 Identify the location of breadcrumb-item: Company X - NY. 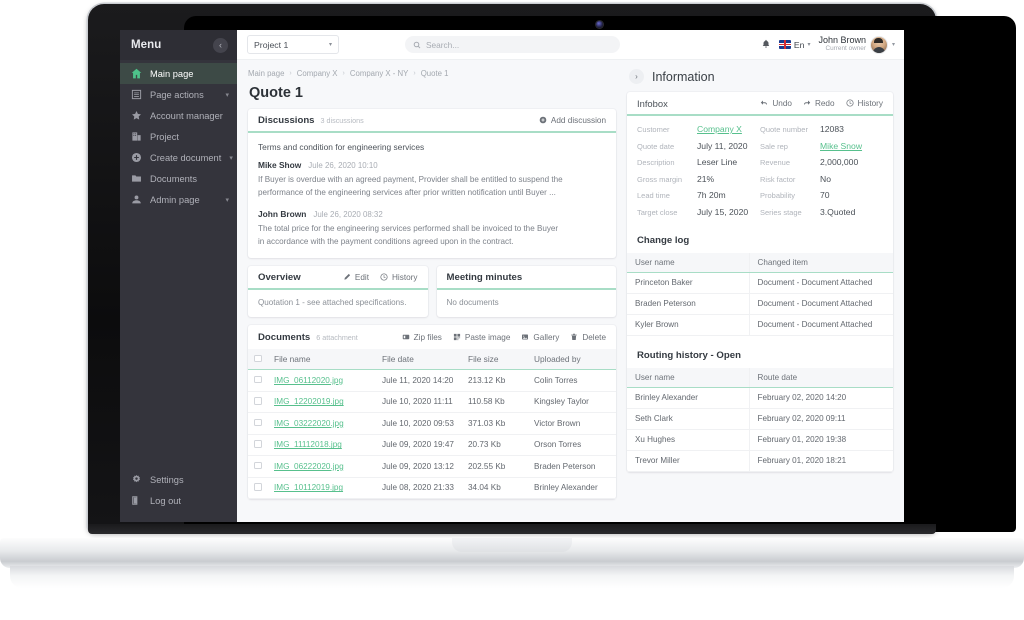
(379, 73).